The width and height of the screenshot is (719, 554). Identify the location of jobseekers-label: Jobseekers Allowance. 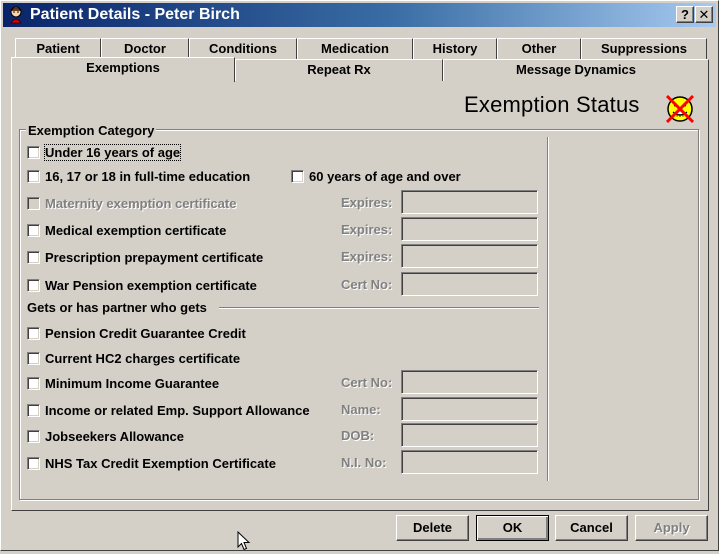
(114, 436).